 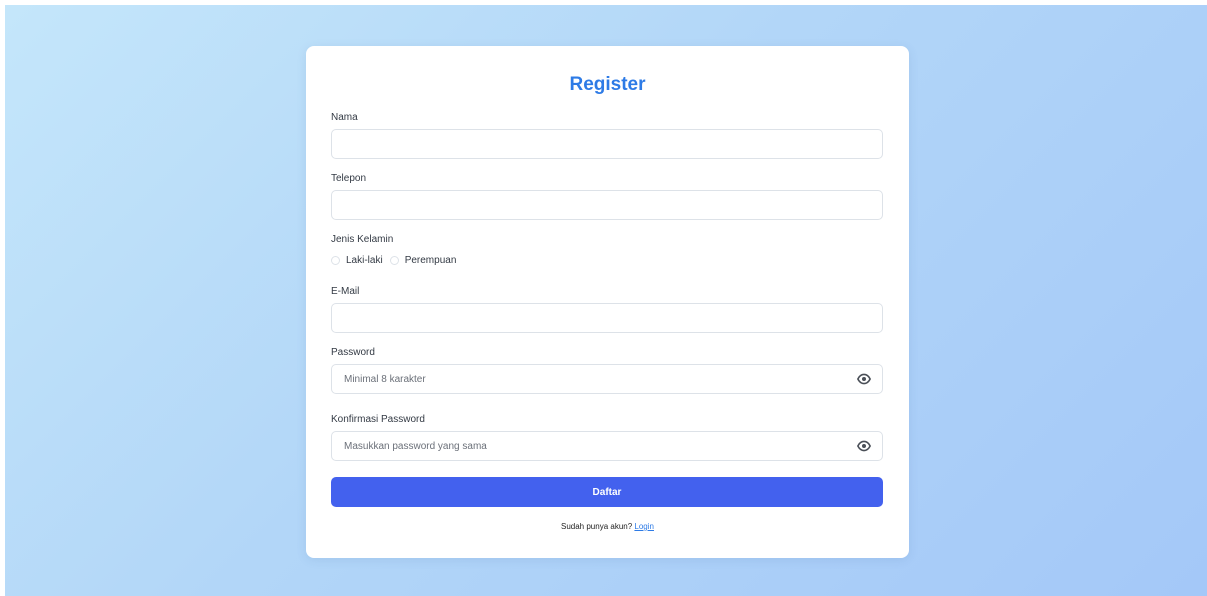 What do you see at coordinates (607, 84) in the screenshot?
I see `page-title: Register` at bounding box center [607, 84].